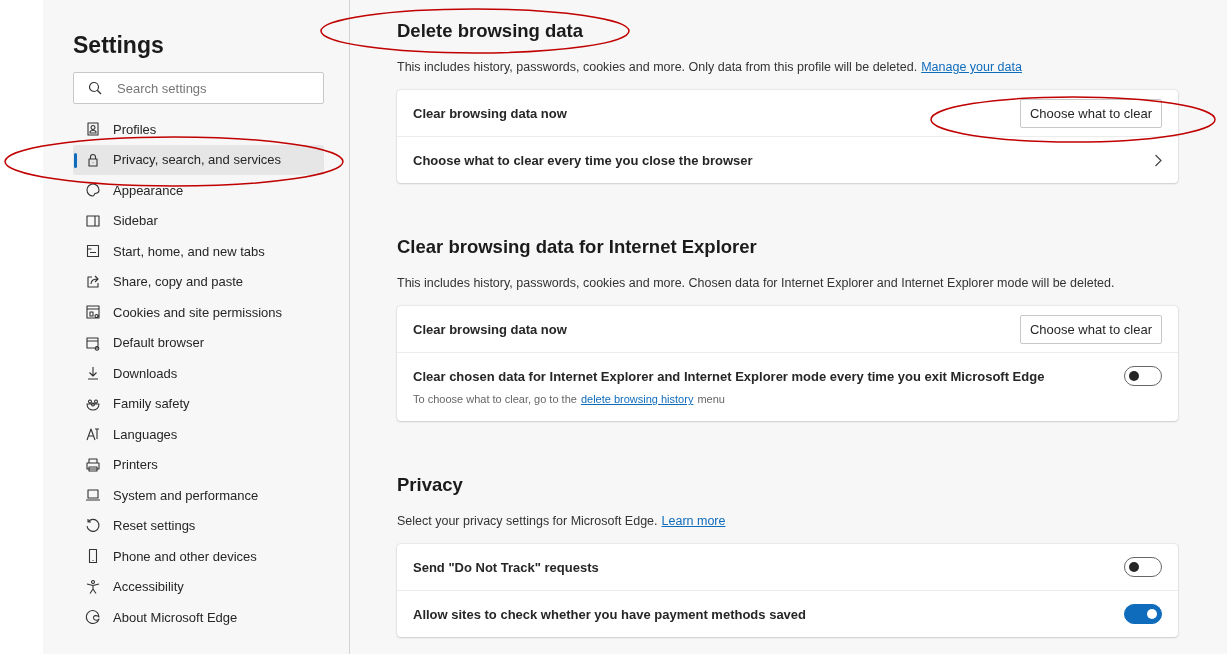 Image resolution: width=1227 pixels, height=654 pixels. Describe the element at coordinates (93, 342) in the screenshot. I see `browser-icon` at that location.